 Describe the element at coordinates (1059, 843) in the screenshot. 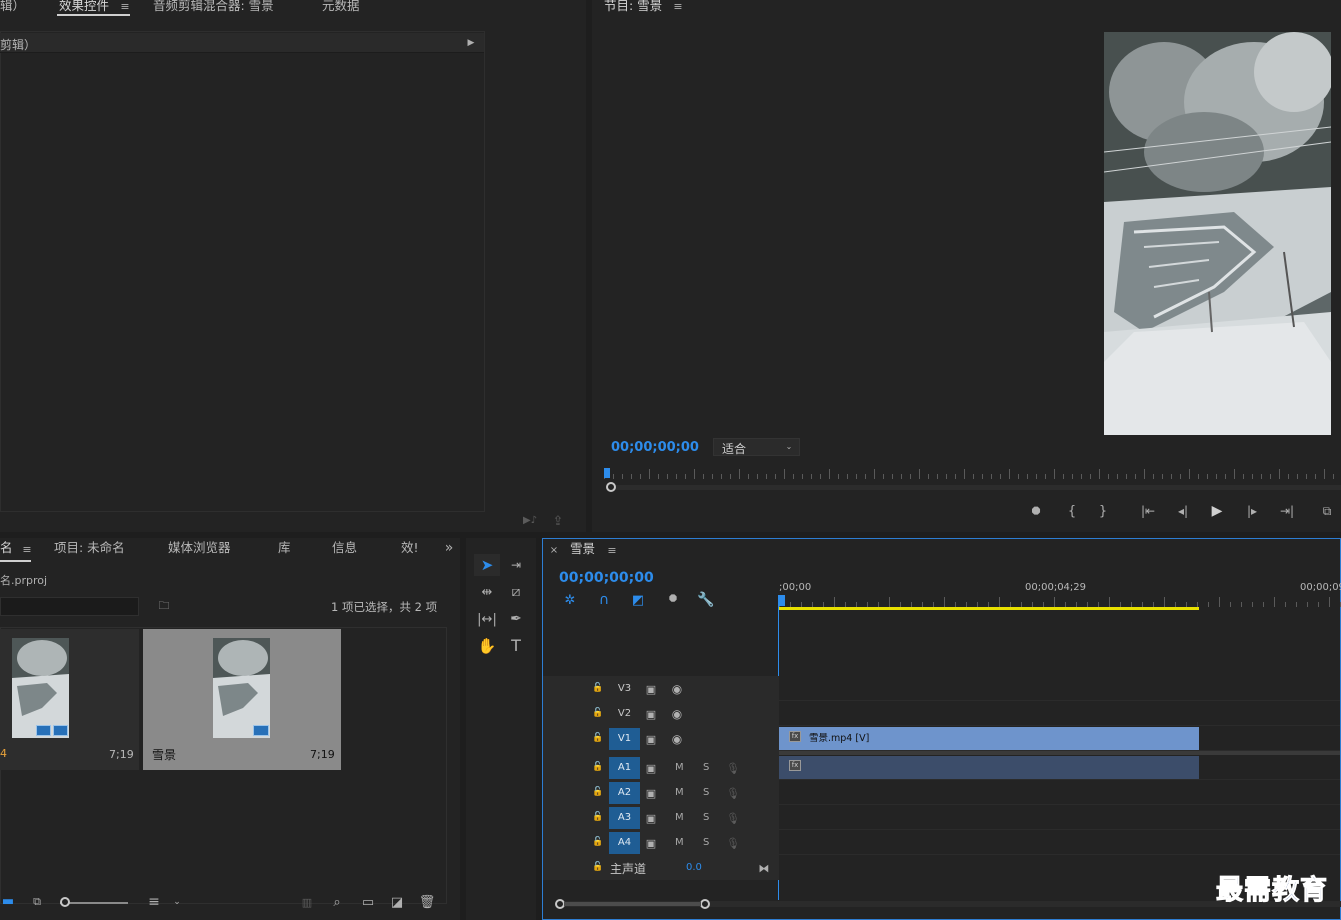

I see `track-a4-lane` at that location.